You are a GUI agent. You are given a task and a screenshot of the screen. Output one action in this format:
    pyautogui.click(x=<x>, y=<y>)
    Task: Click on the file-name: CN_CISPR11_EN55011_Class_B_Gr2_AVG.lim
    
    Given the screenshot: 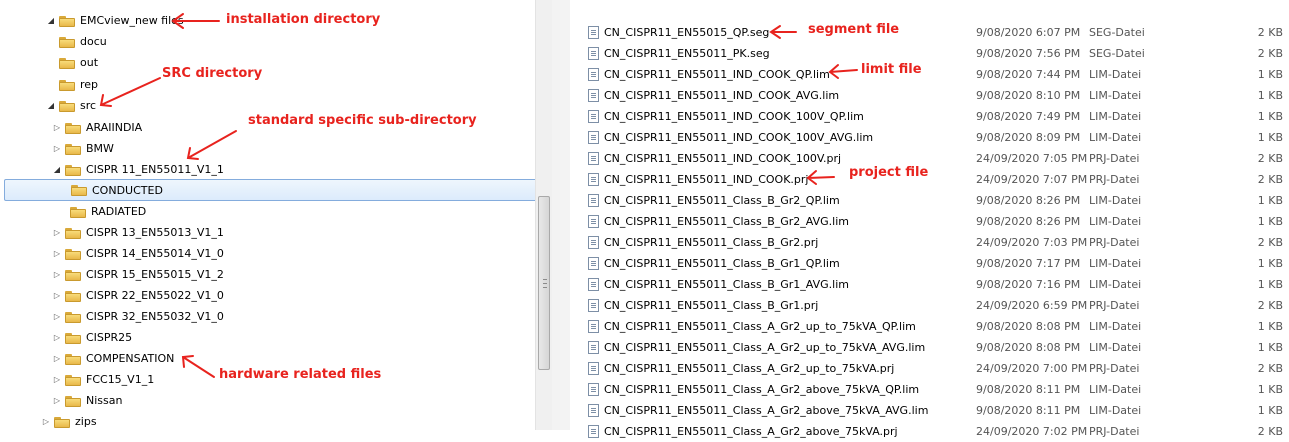 What is the action you would take?
    pyautogui.click(x=726, y=221)
    